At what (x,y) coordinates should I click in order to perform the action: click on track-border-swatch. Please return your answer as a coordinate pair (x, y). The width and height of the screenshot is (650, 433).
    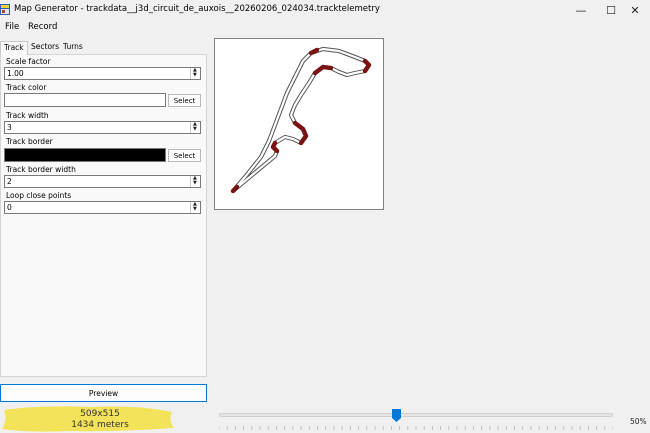
    Looking at the image, I should click on (85, 155).